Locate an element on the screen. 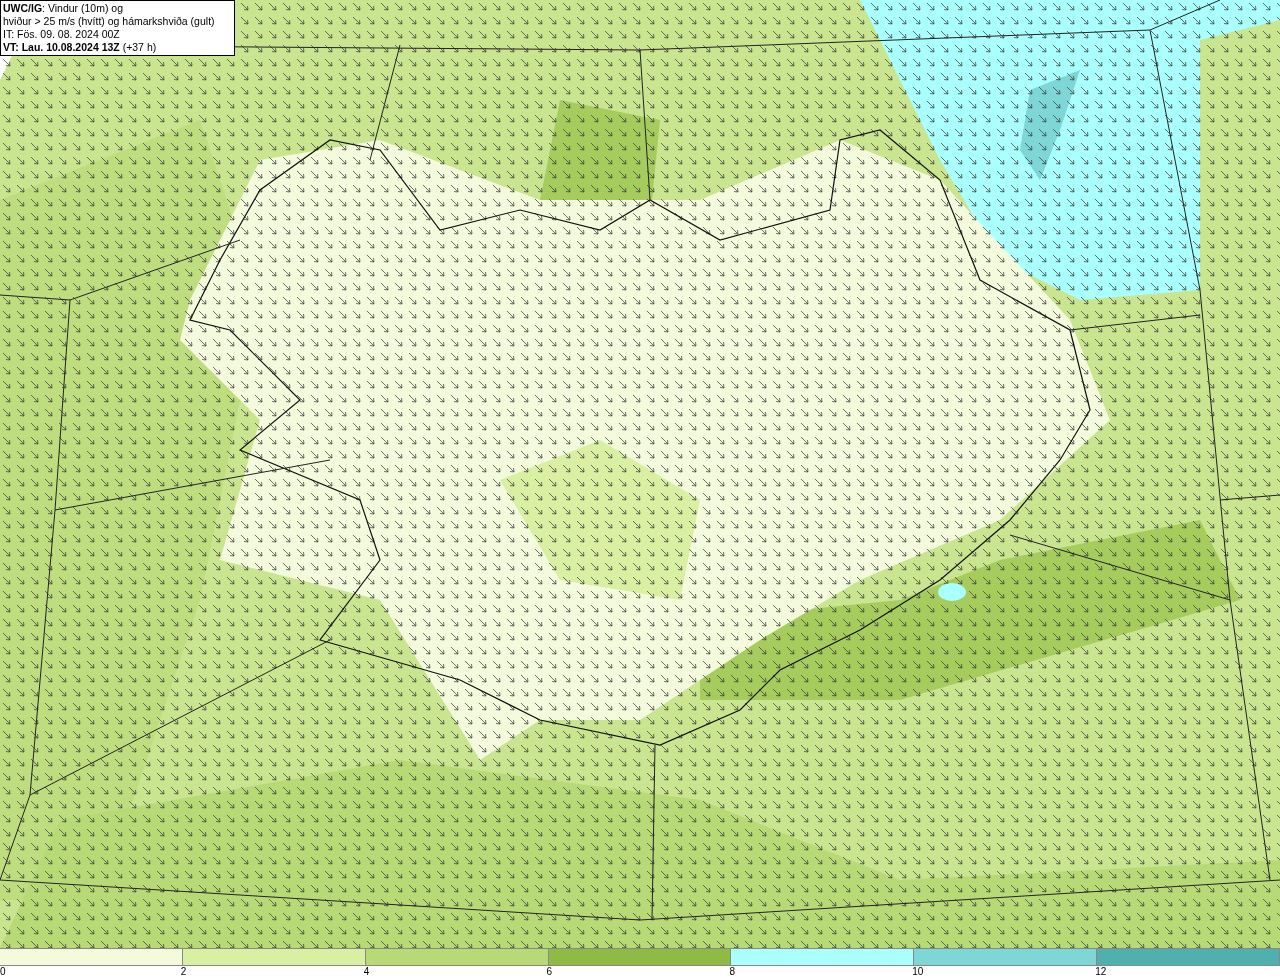 The height and width of the screenshot is (978, 1280). title-line: UWC/IG: Vindur (10m) og is located at coordinates (63, 8).